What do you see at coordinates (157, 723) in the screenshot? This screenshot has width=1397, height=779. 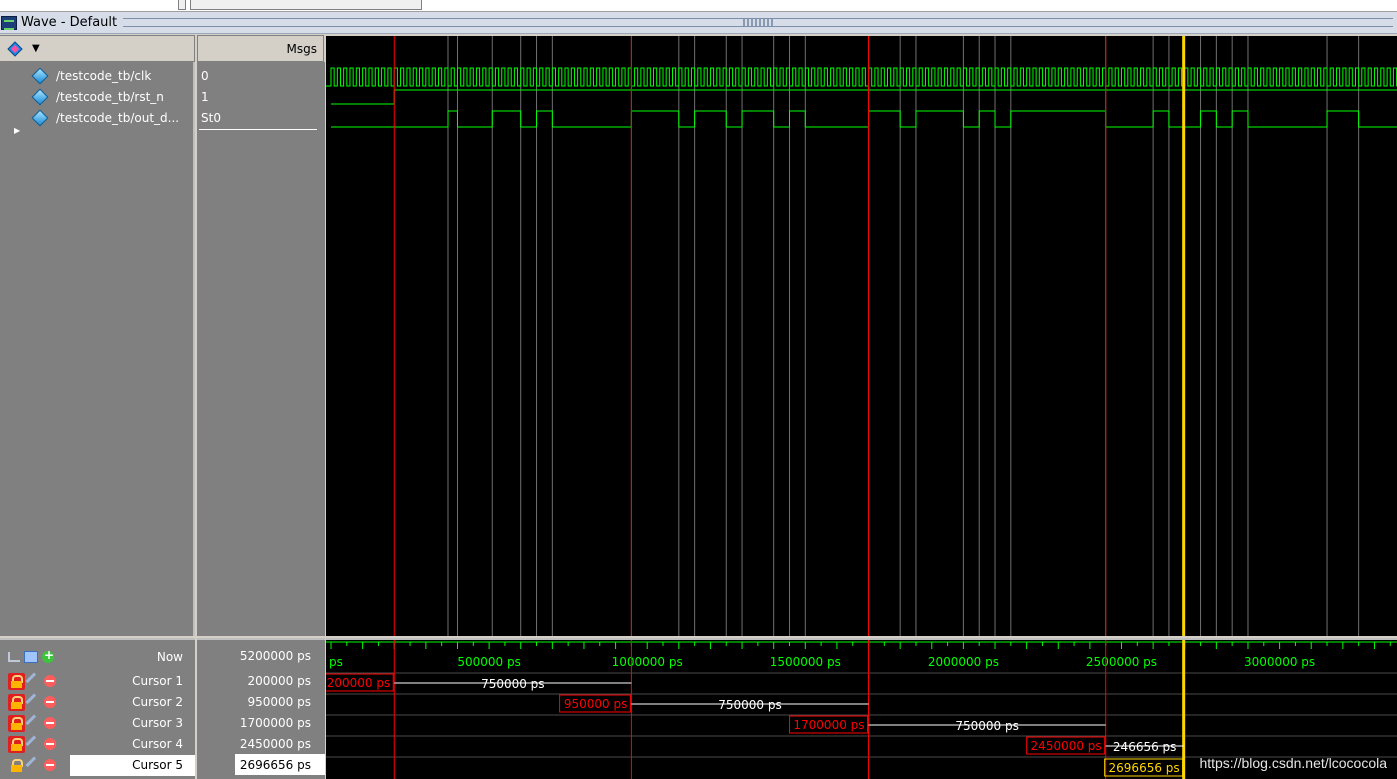 I see `cursor-label: Cursor 3` at bounding box center [157, 723].